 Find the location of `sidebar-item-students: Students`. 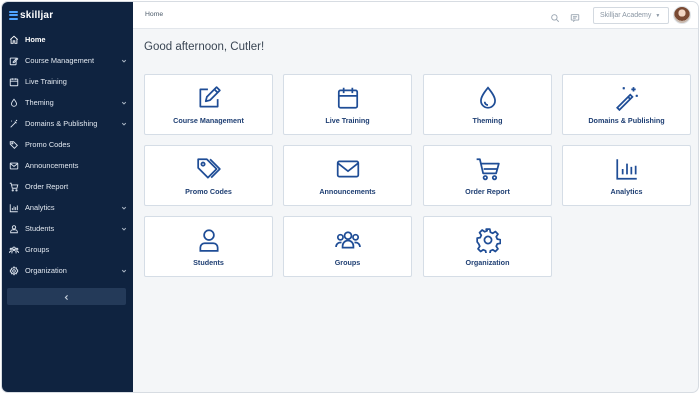

sidebar-item-students: Students is located at coordinates (67, 228).